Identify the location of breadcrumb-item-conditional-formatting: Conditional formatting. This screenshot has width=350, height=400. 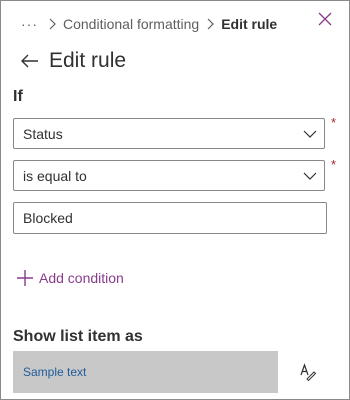
(131, 24).